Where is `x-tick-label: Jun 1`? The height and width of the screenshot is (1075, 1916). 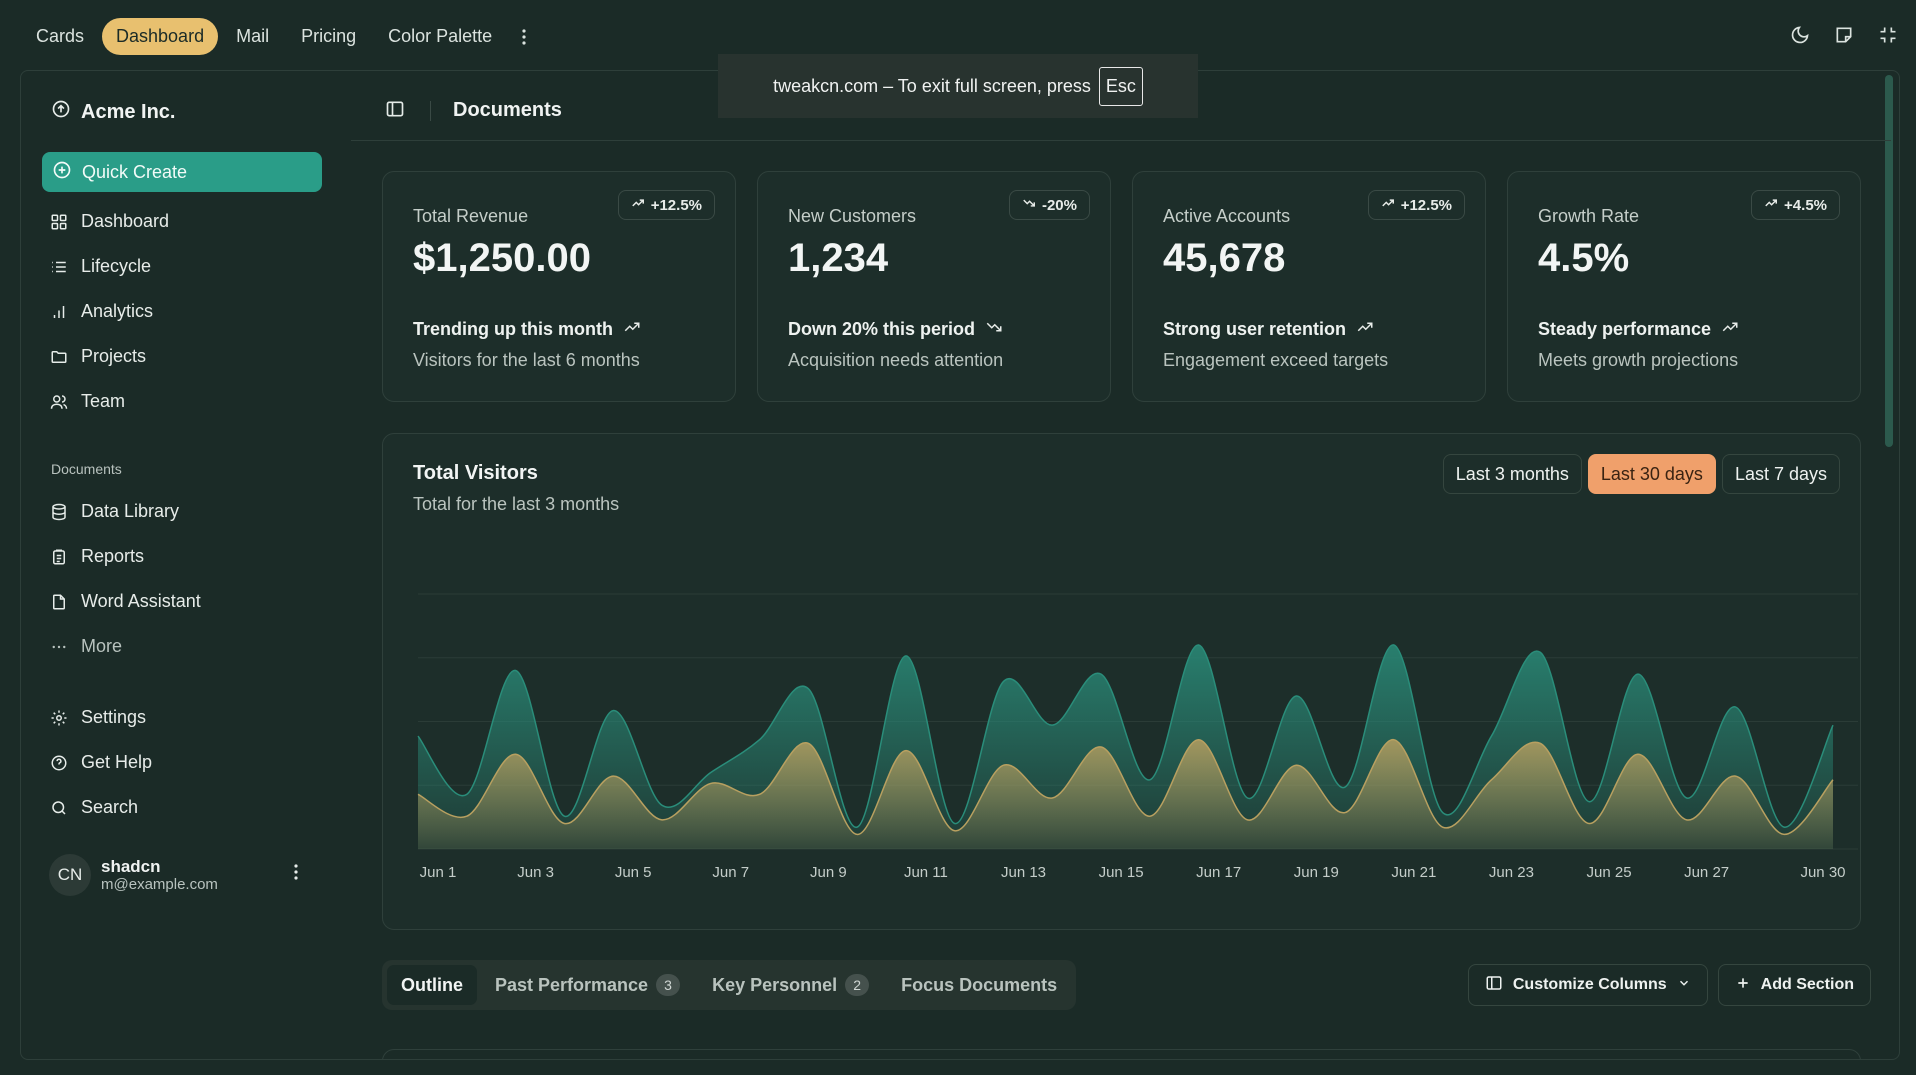
x-tick-label: Jun 1 is located at coordinates (438, 872).